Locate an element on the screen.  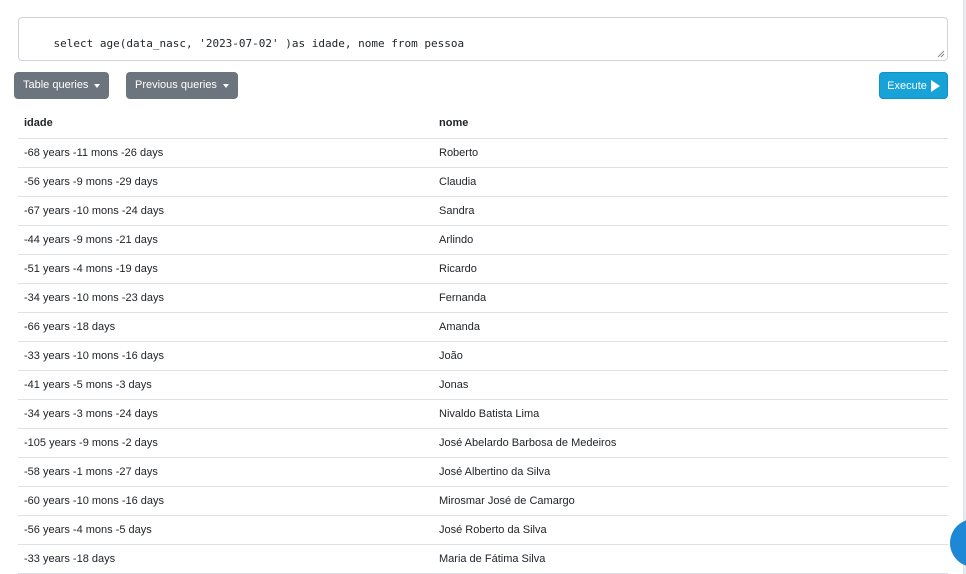
table-row: -67 years -10 mons -24 days Sandra is located at coordinates (483, 211).